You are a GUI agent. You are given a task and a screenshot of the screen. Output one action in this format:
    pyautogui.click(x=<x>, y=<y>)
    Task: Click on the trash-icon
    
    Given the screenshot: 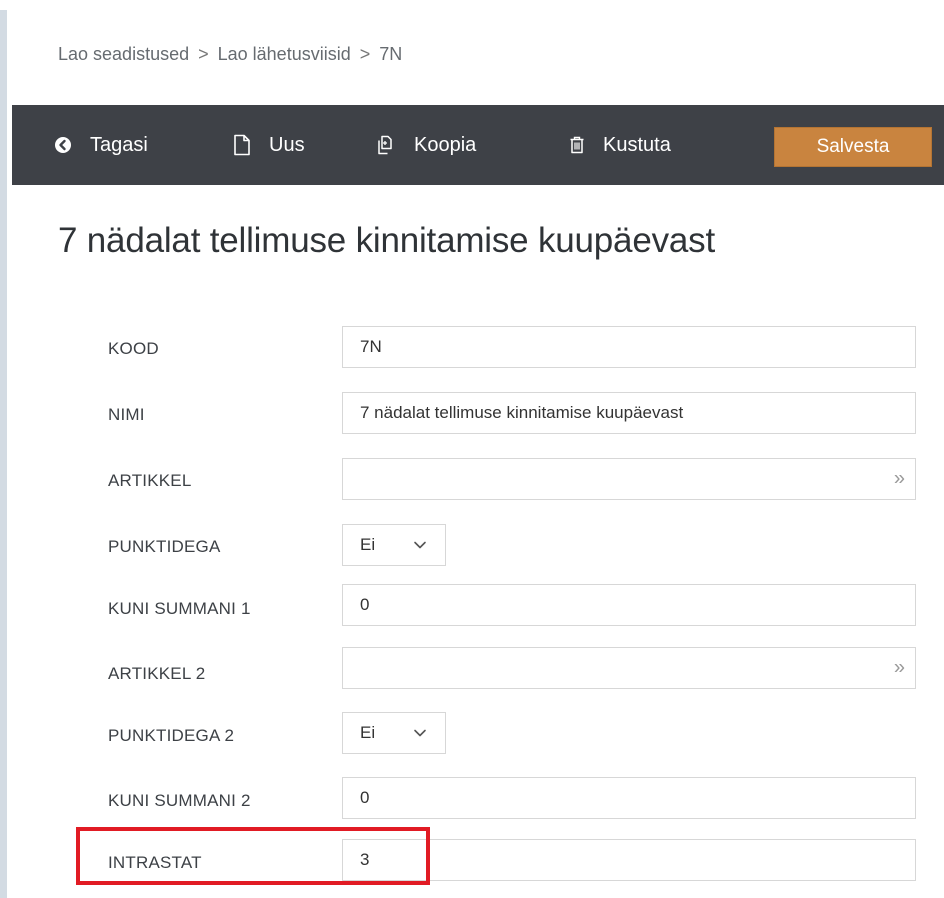 What is the action you would take?
    pyautogui.click(x=577, y=145)
    